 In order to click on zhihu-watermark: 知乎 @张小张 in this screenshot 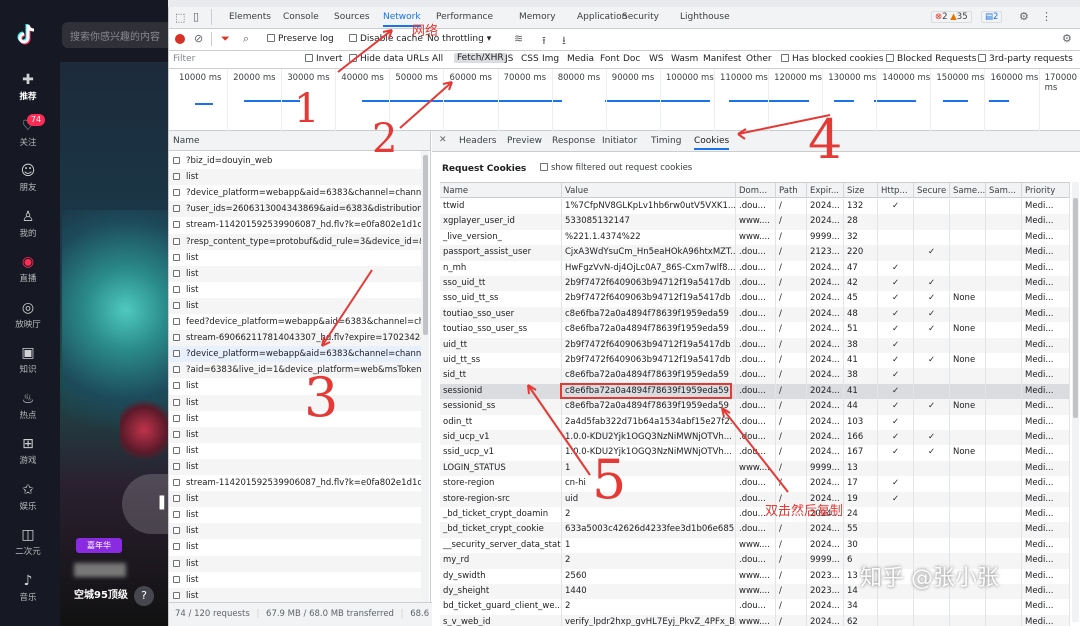, I will do `click(929, 578)`.